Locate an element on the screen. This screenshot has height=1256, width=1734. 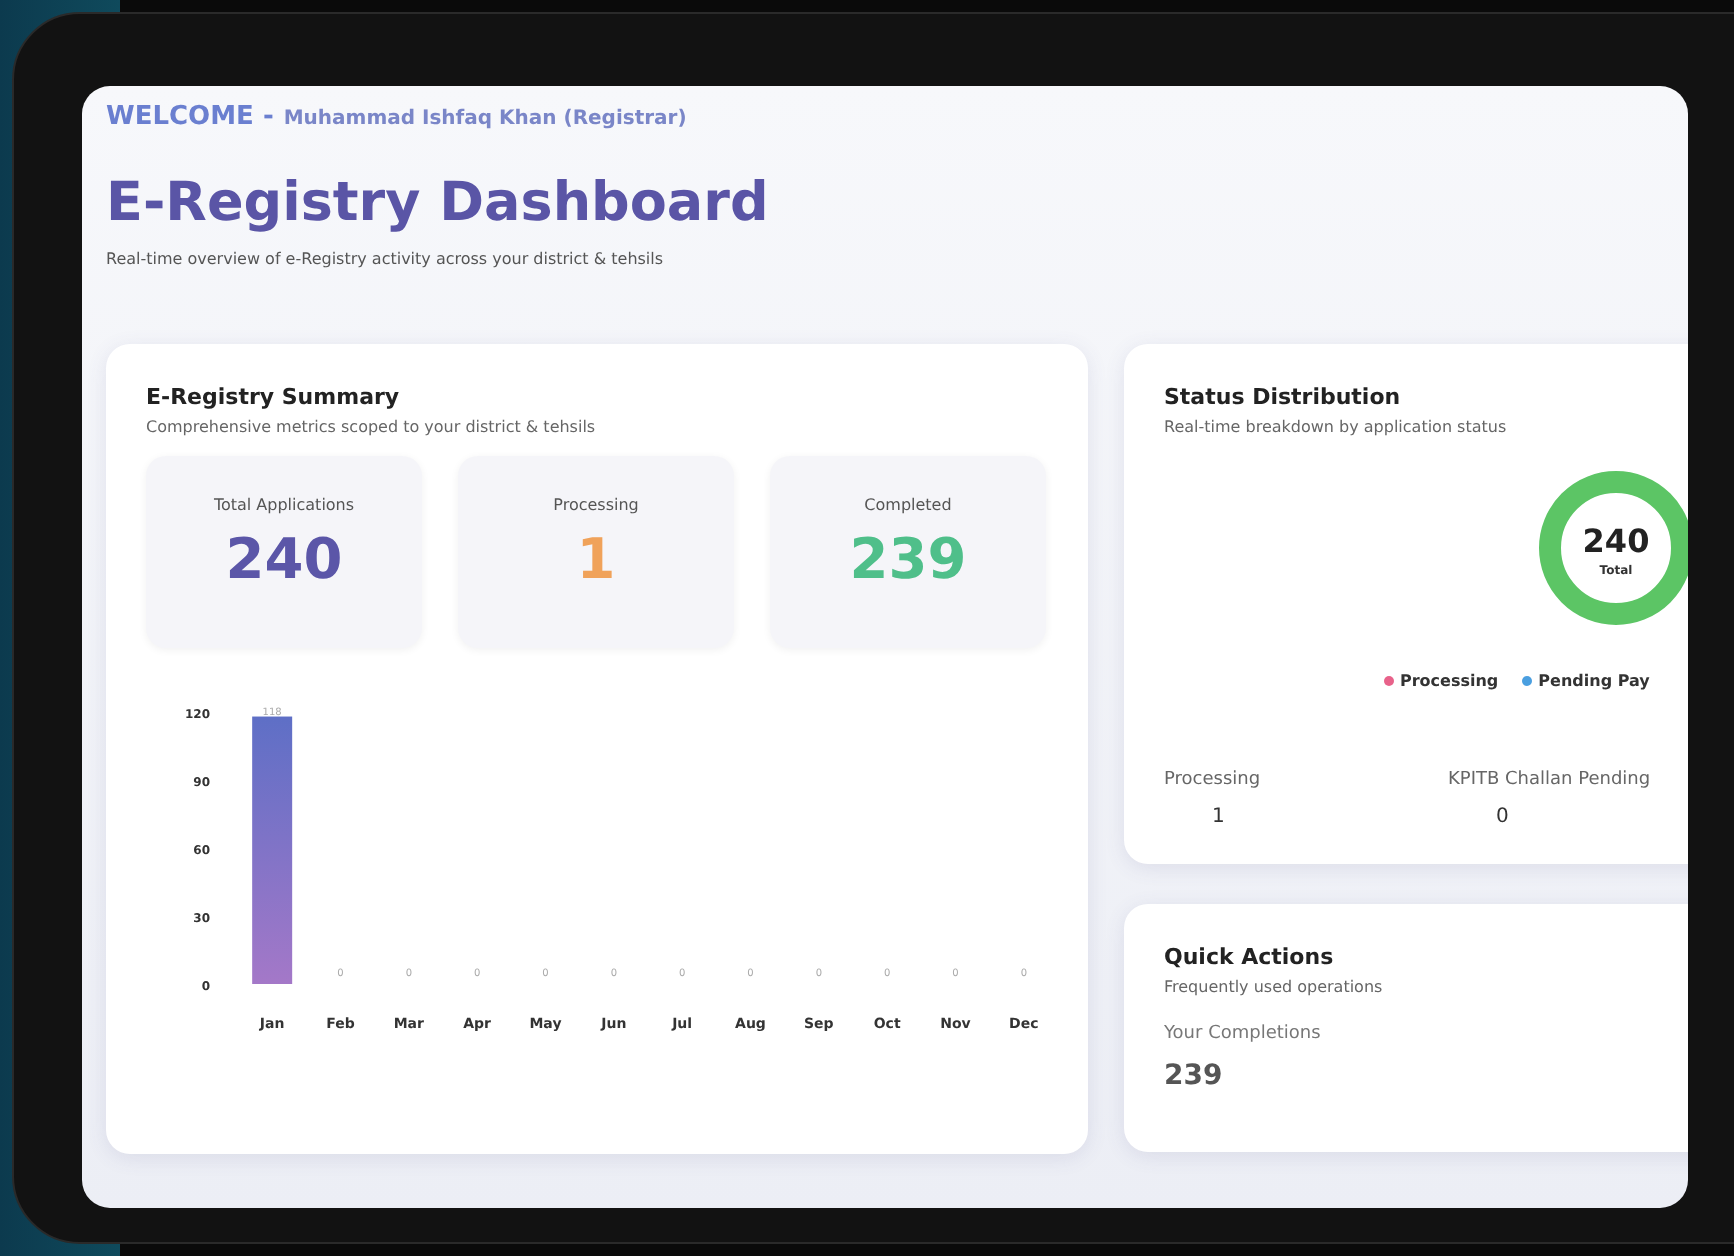
page-subtitle: Real-time overview of e-Registry activity across your district & tehsils is located at coordinates (386, 259).